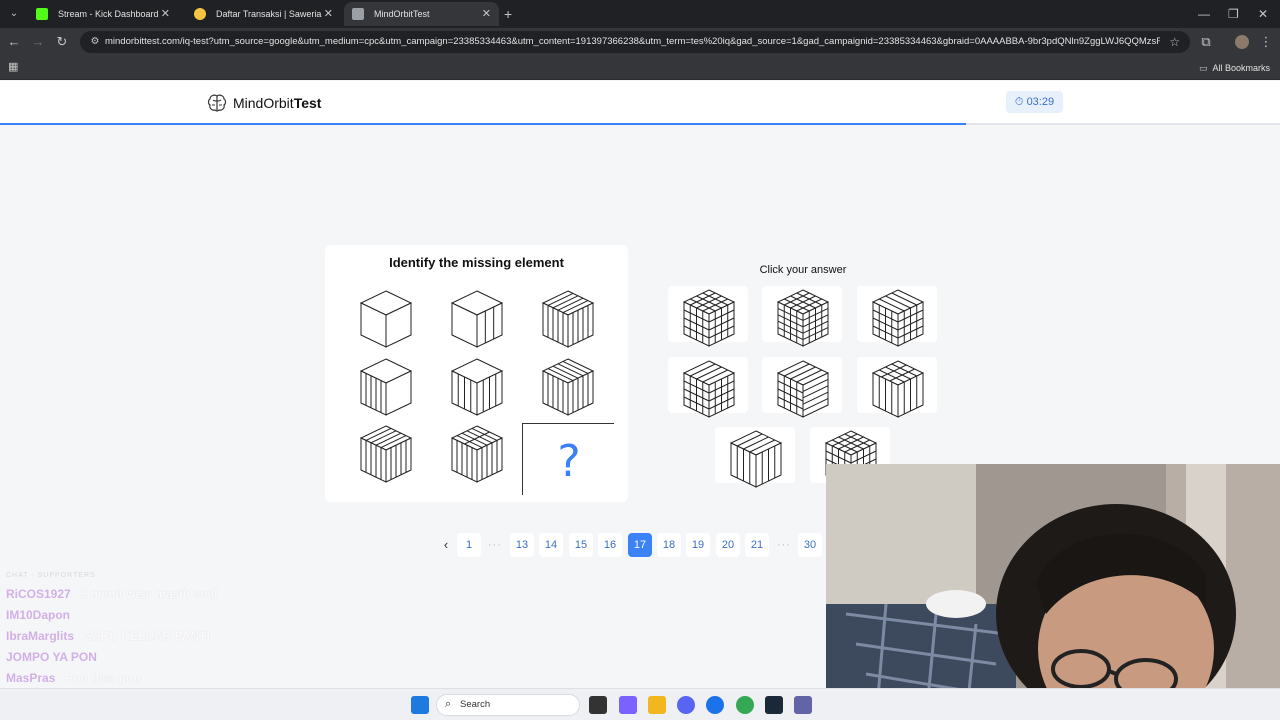 The image size is (1280, 720). What do you see at coordinates (610, 545) in the screenshot?
I see `page-button-16: 16` at bounding box center [610, 545].